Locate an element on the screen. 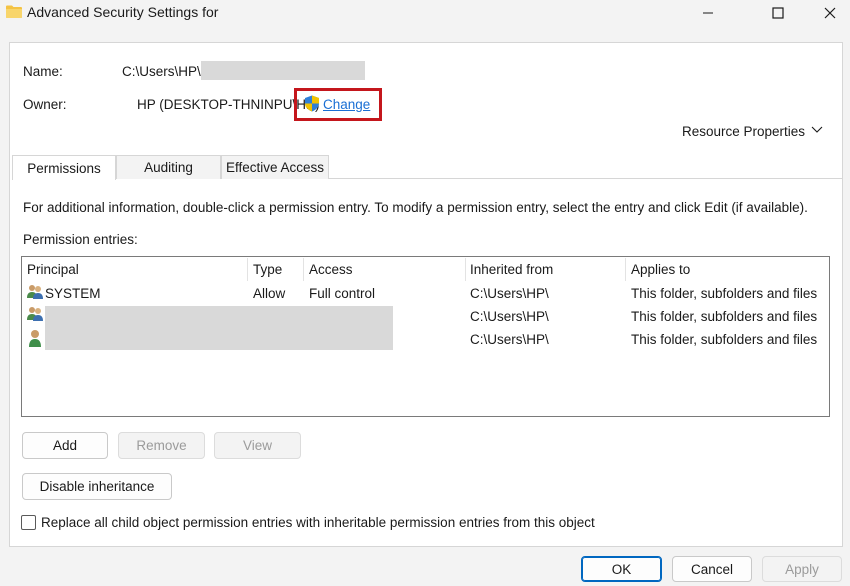  disable-inheritance-label: Disable inheritance is located at coordinates (97, 486).